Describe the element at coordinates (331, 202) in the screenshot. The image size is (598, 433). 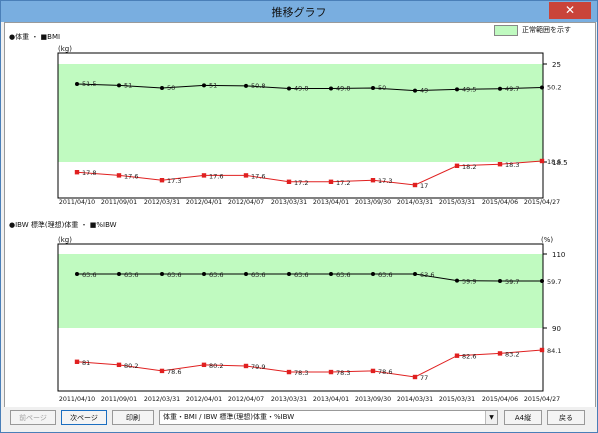
I see `chart1-x-tick-label: 2013/04/01` at that location.